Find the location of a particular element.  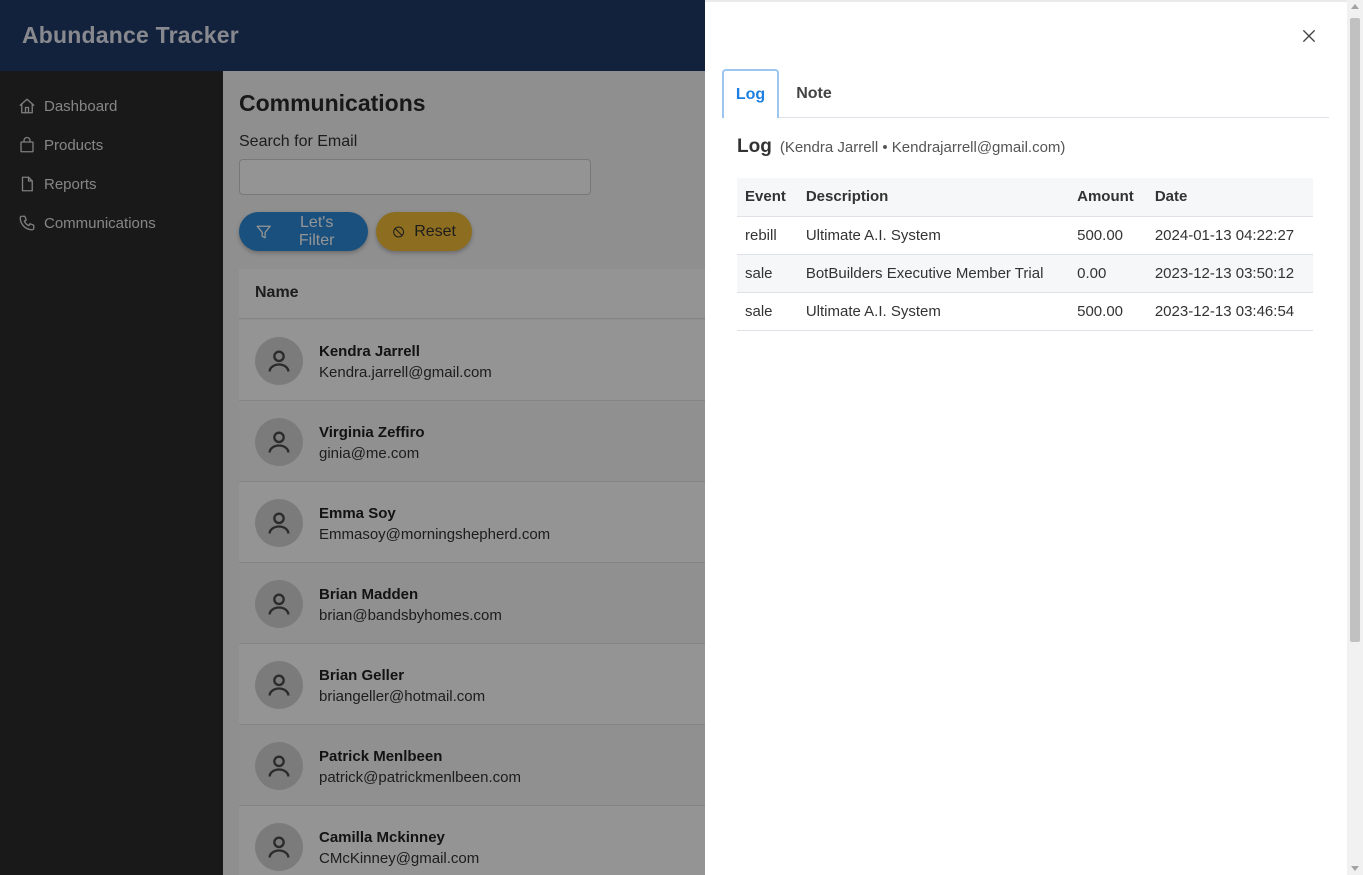

filter-button: Let's Filter is located at coordinates (303, 231).